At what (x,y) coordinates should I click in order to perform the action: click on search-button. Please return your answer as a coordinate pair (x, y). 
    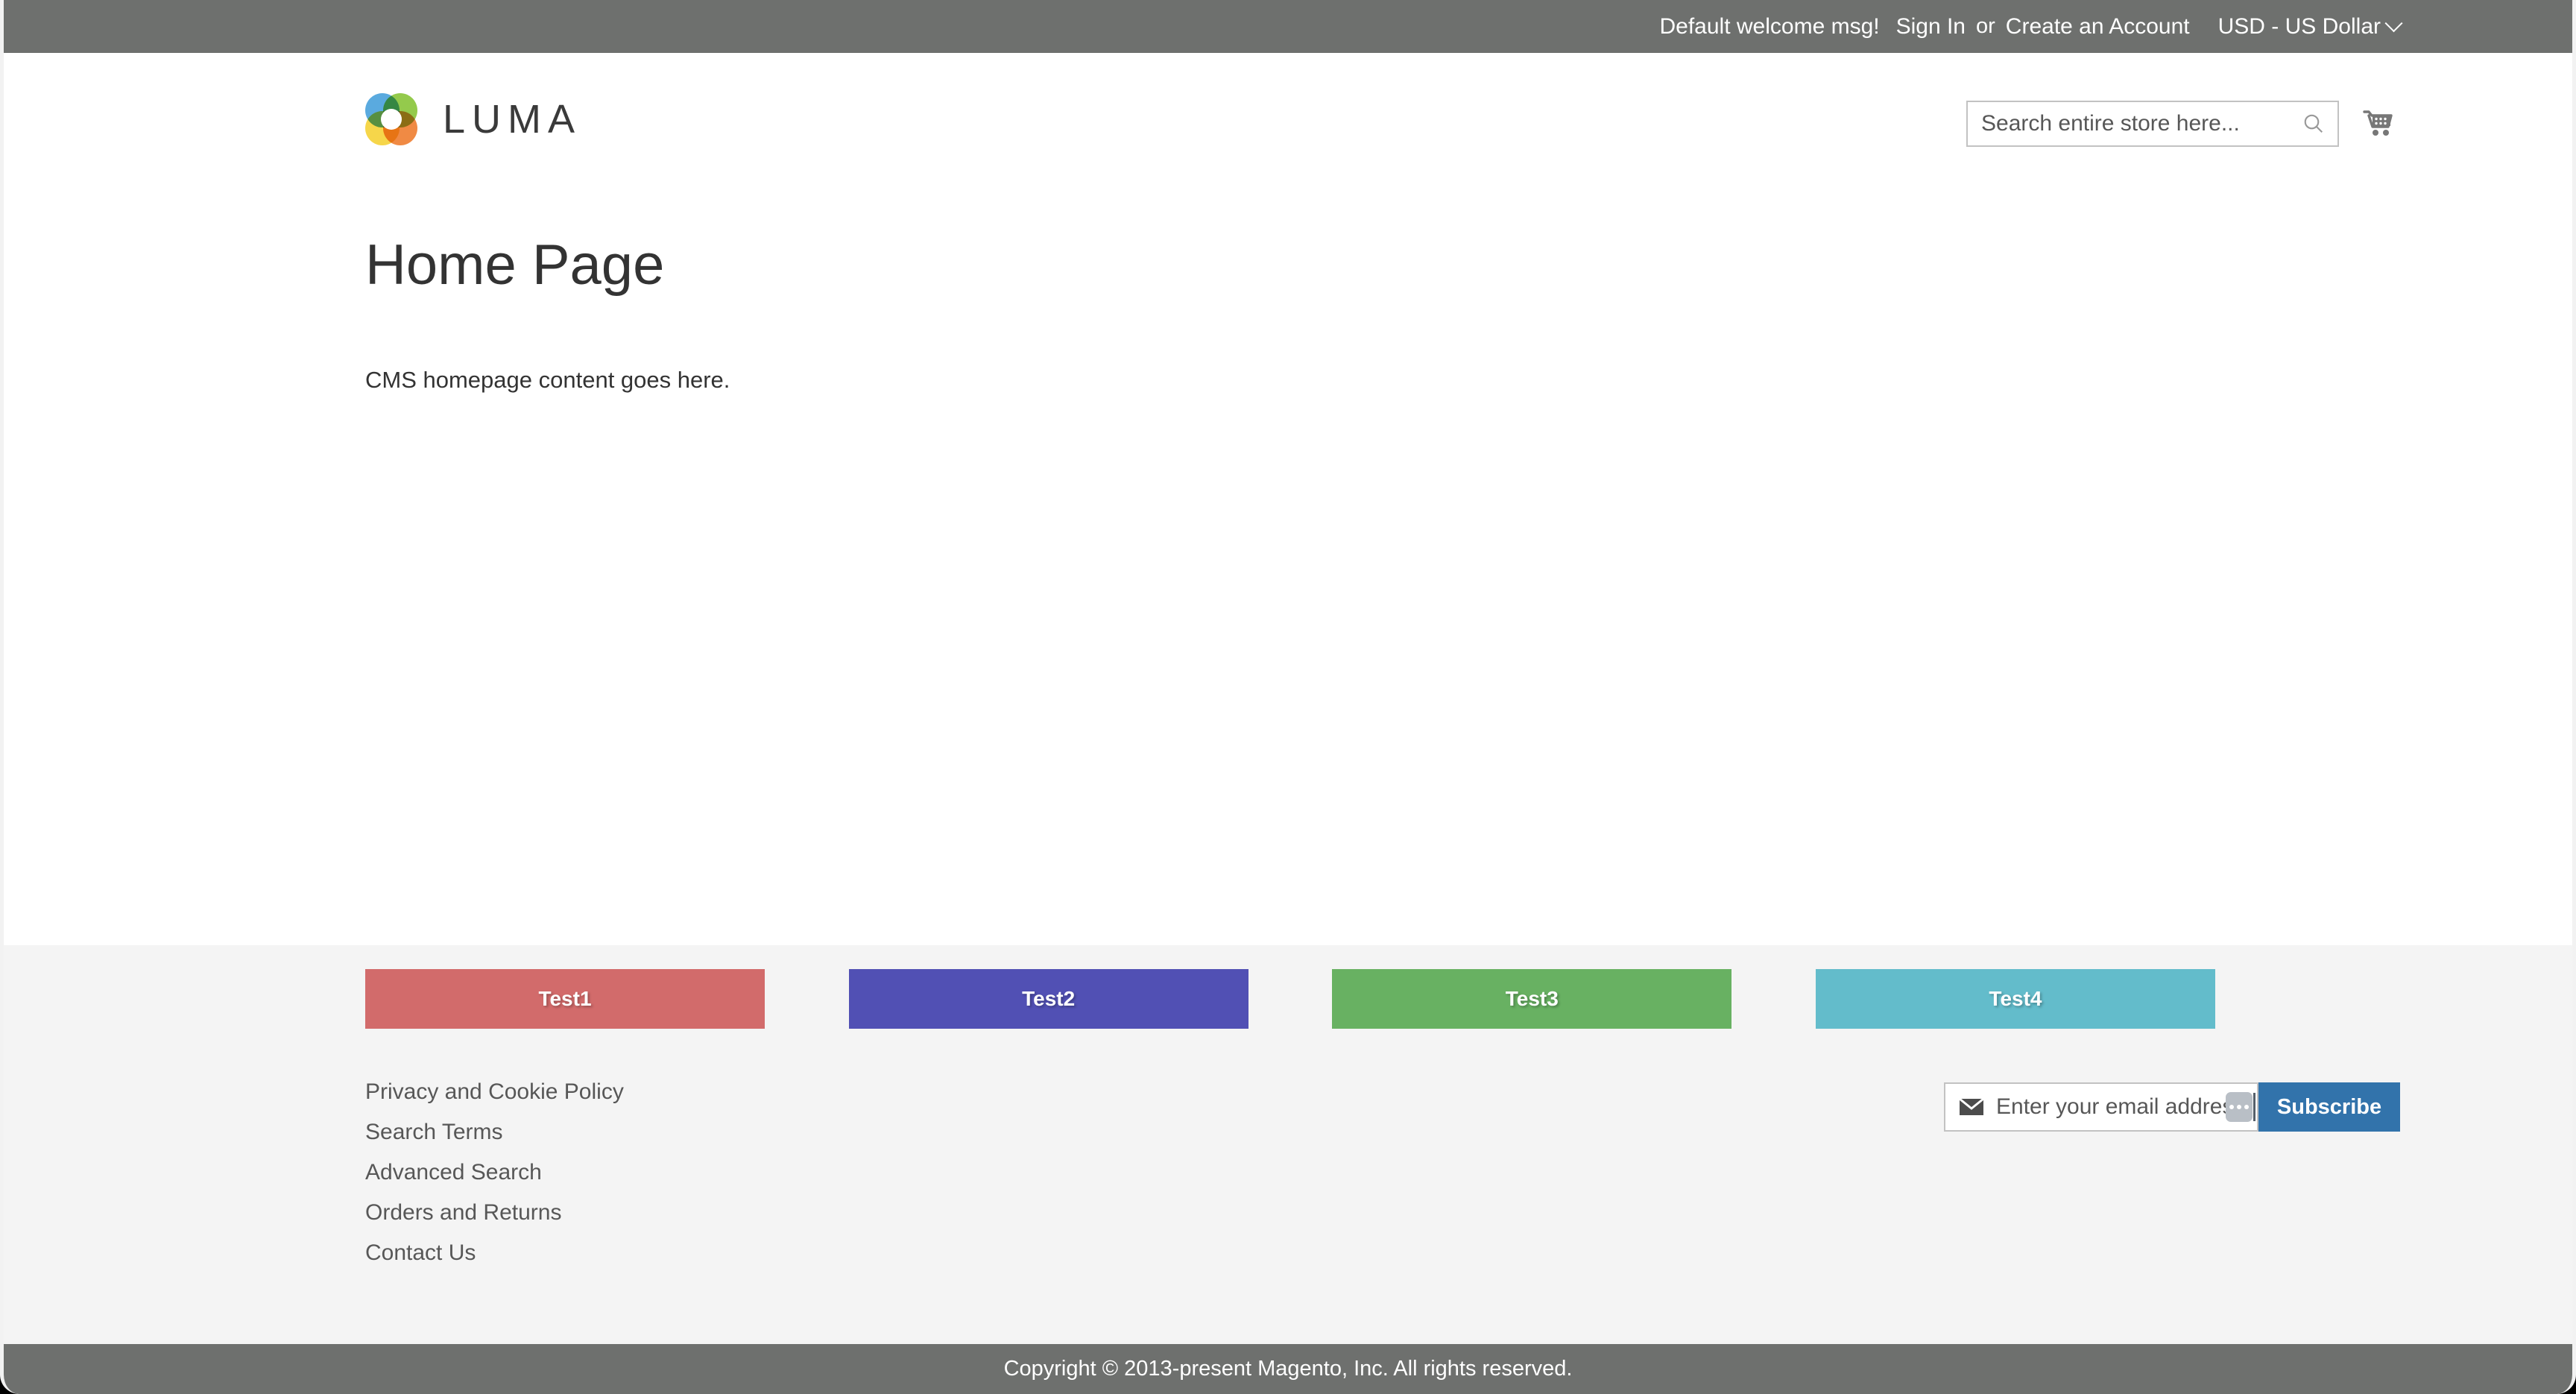
    Looking at the image, I should click on (2313, 124).